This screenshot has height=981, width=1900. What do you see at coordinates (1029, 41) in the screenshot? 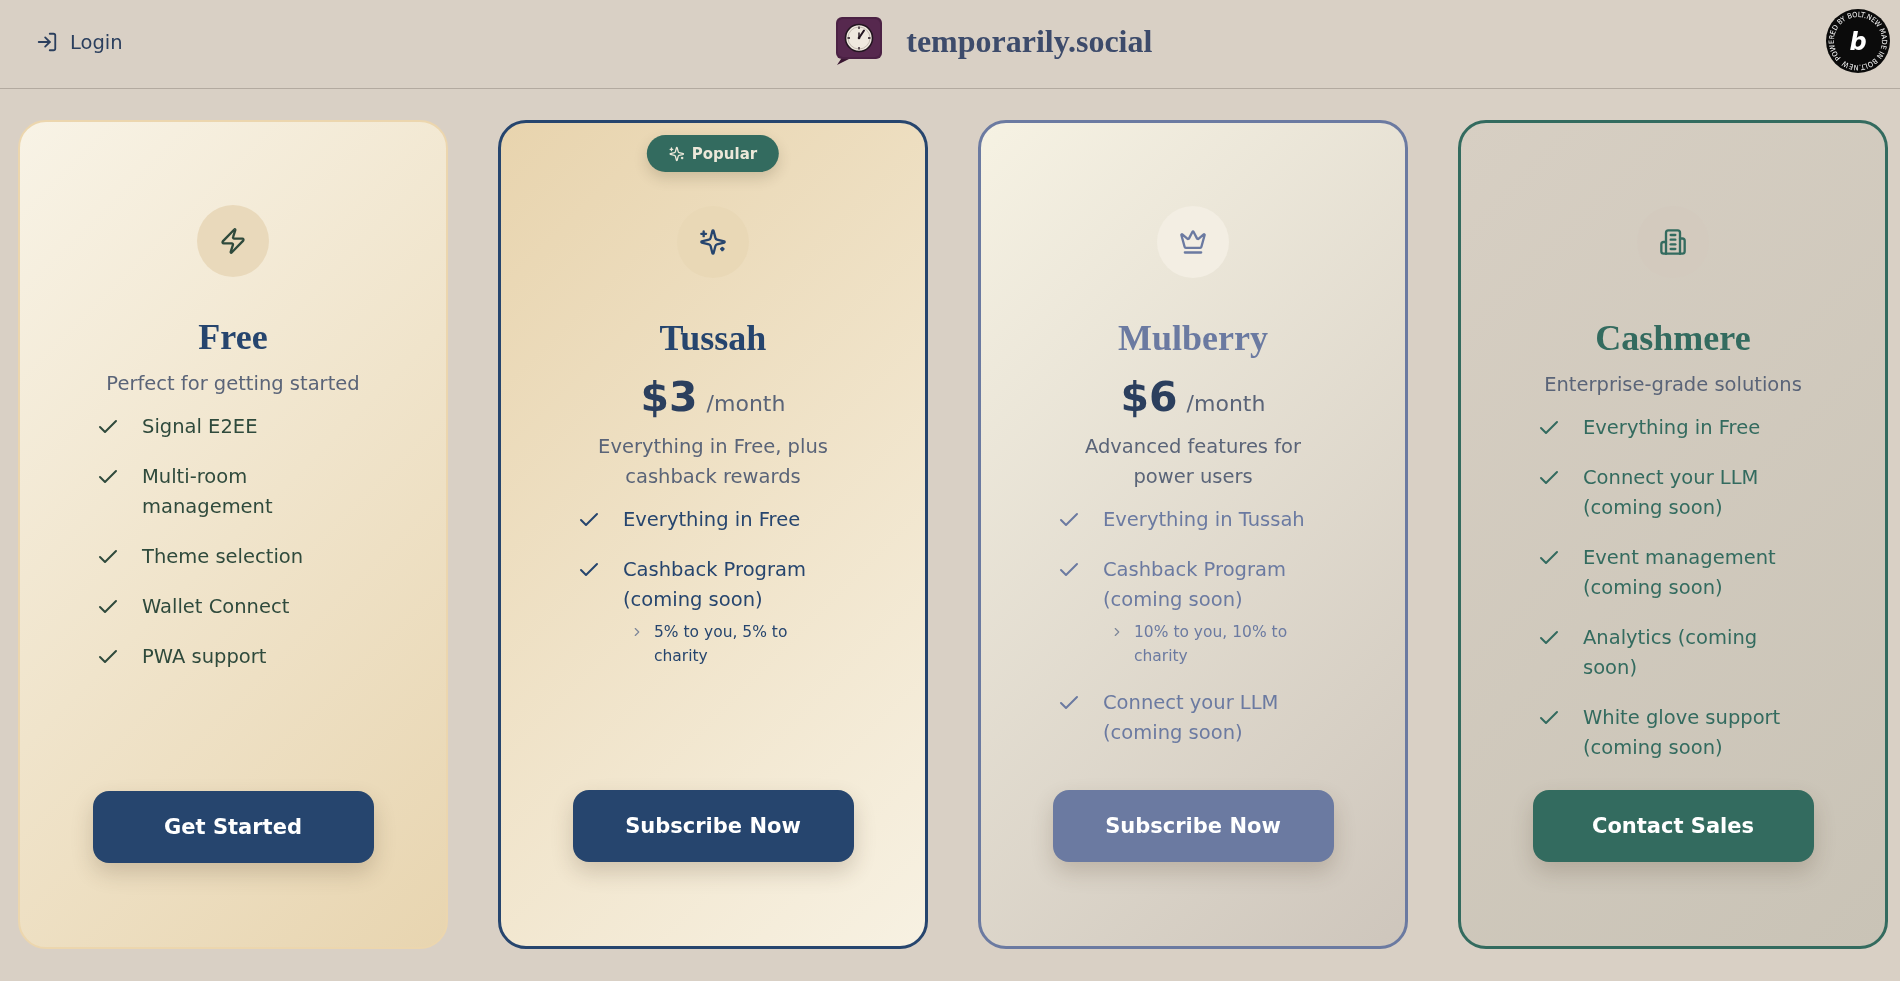
I see `brand-name: temporarily.social` at bounding box center [1029, 41].